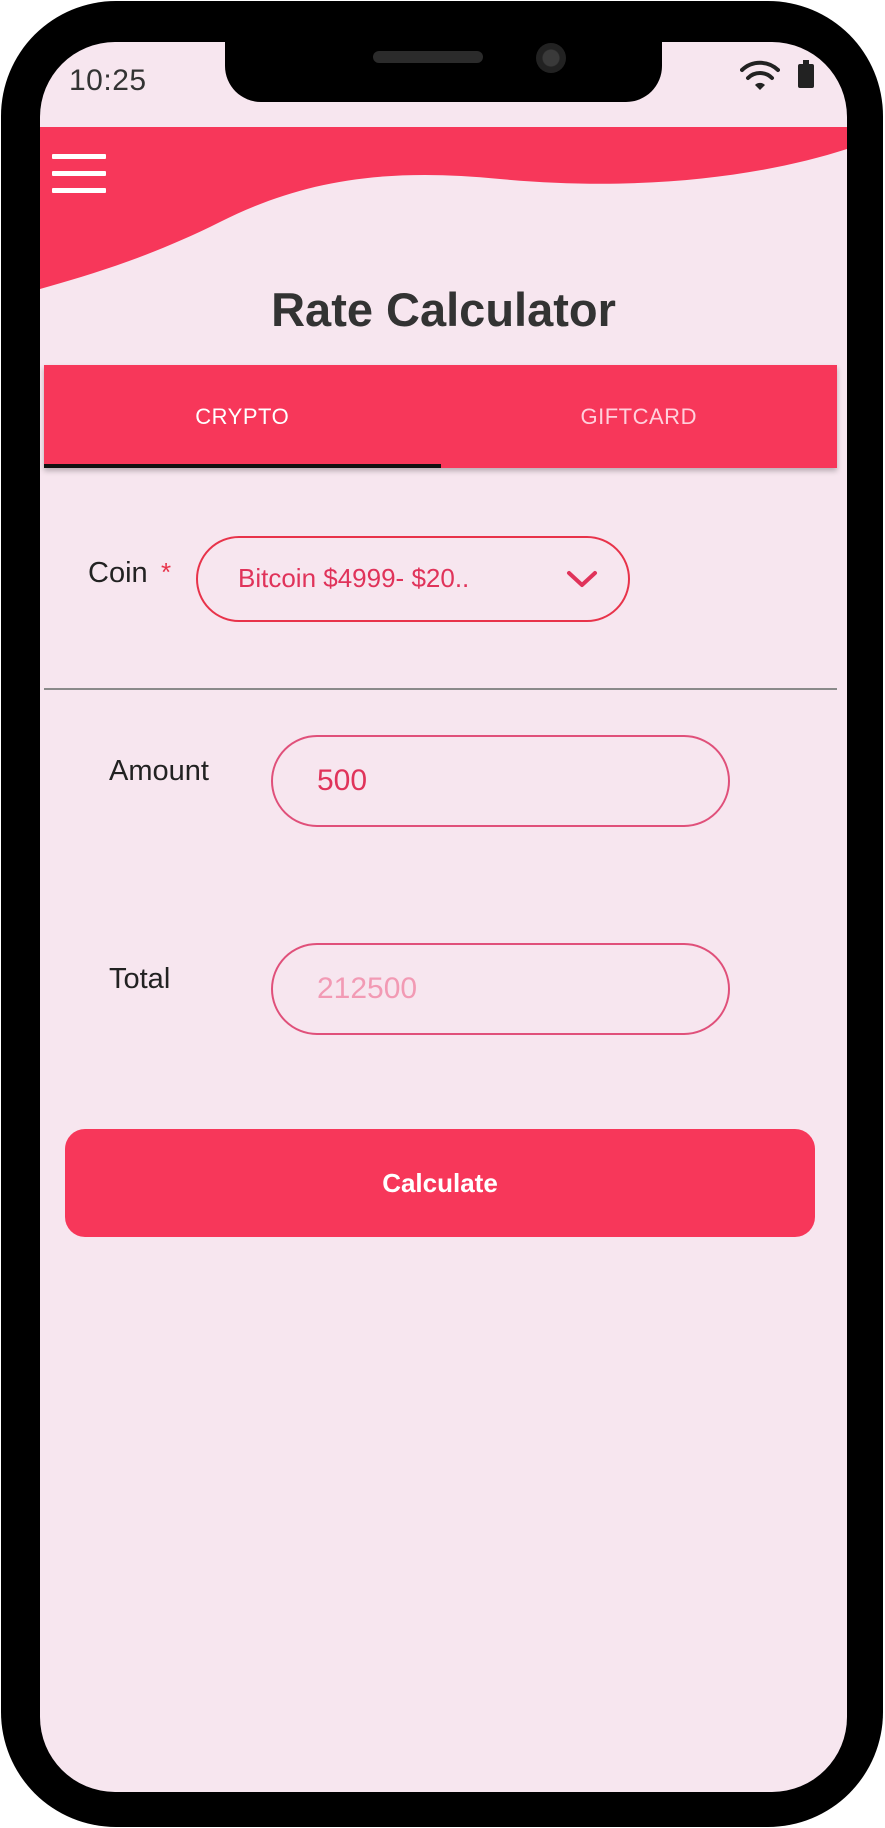 Image resolution: width=885 pixels, height=1828 pixels. What do you see at coordinates (140, 979) in the screenshot?
I see `total-label: Total` at bounding box center [140, 979].